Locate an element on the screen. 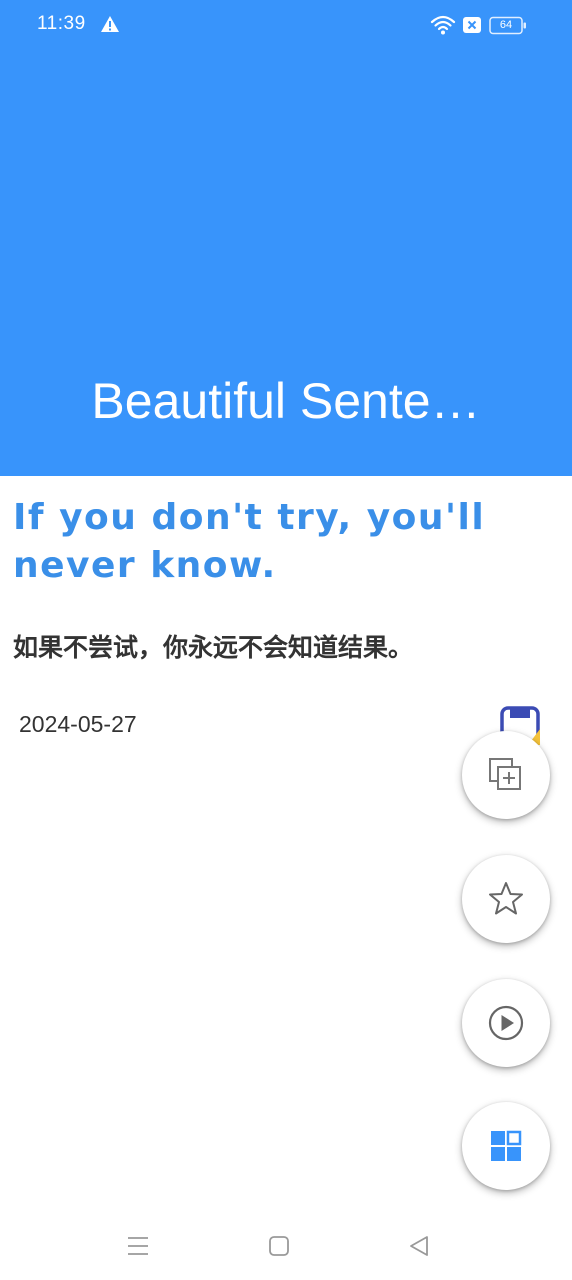 This screenshot has width=572, height=1280. play-button is located at coordinates (506, 1023).